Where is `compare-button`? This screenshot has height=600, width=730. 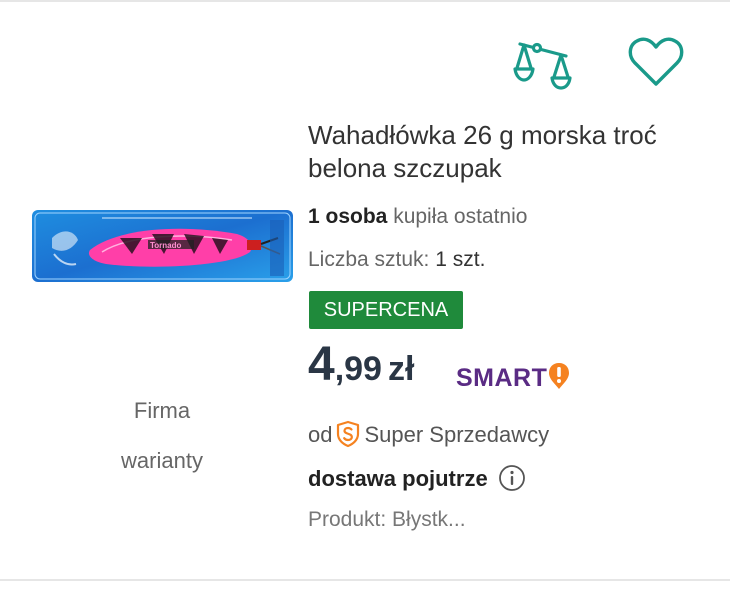 compare-button is located at coordinates (543, 62).